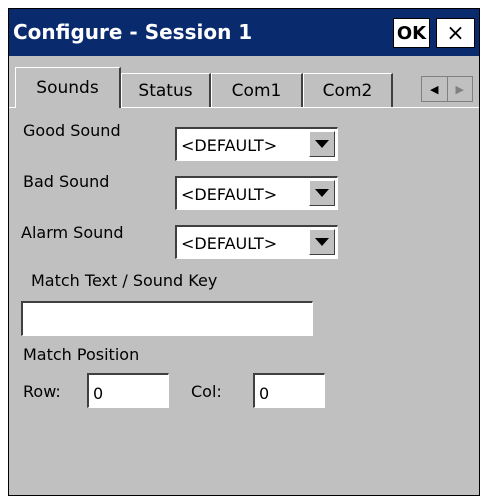 The width and height of the screenshot is (486, 502). I want to click on tab-label: Sounds, so click(67, 88).